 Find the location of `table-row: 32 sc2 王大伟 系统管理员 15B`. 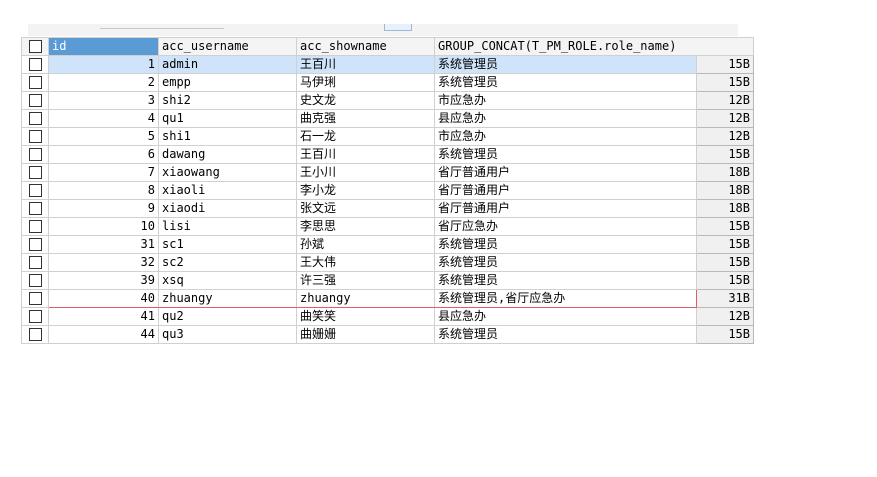

table-row: 32 sc2 王大伟 系统管理员 15B is located at coordinates (387, 262).